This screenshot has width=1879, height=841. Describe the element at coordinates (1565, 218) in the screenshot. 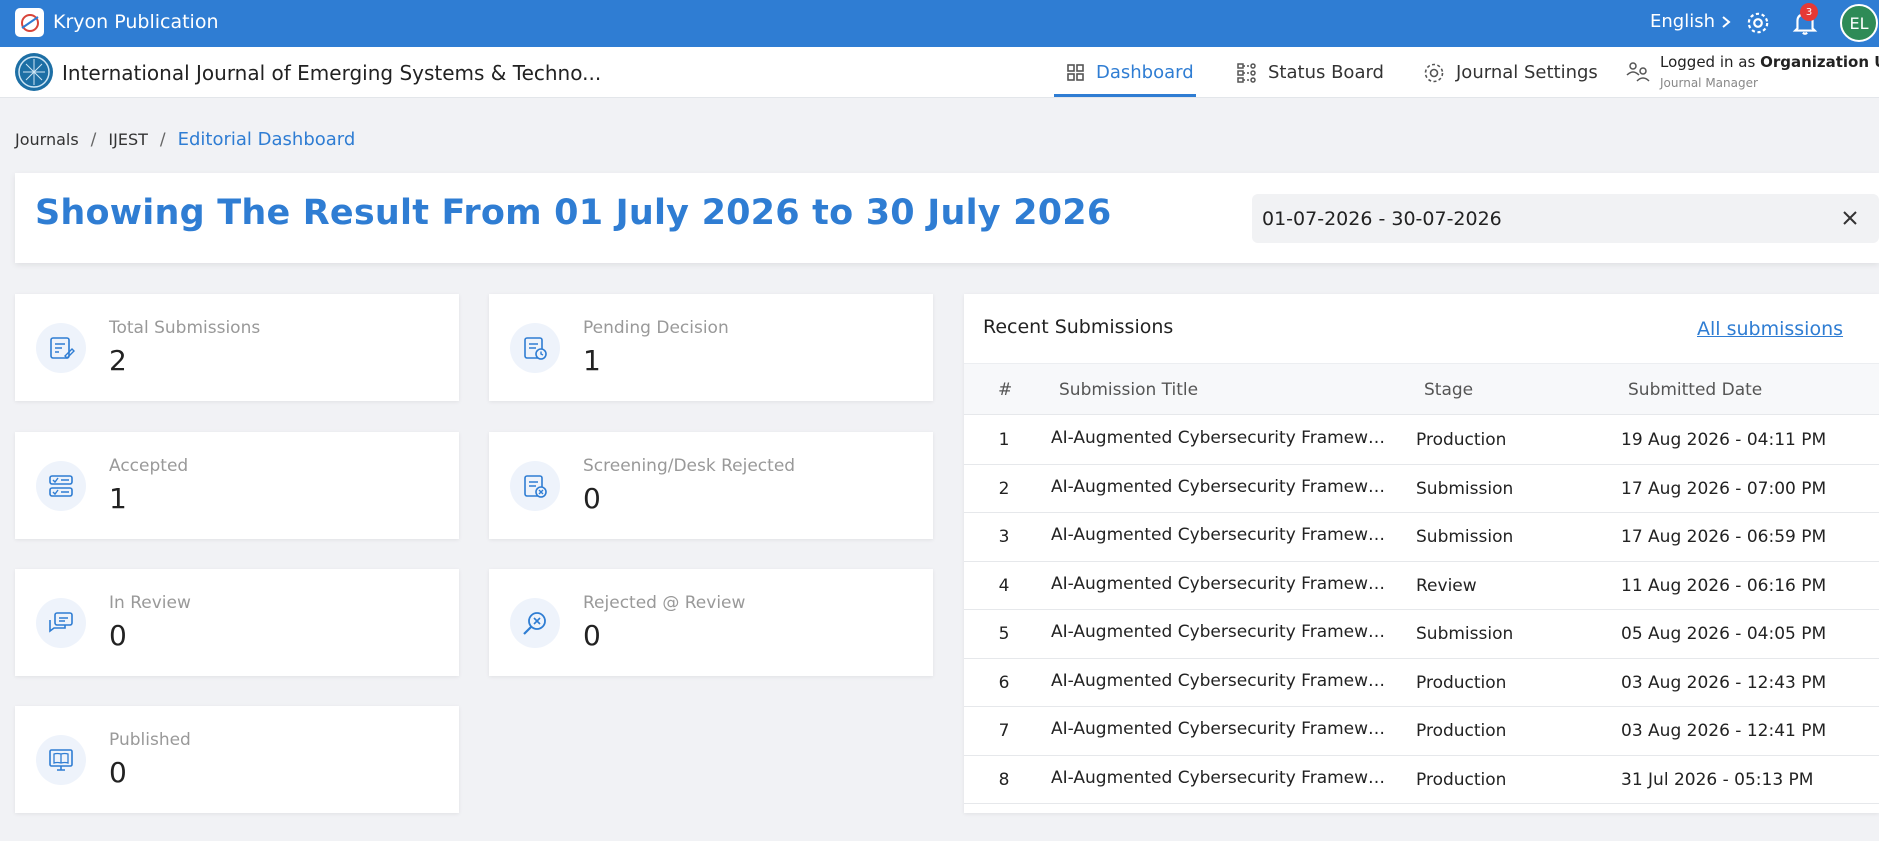

I see `date-range-input: 01-07-2026 - 30-07-2026` at that location.